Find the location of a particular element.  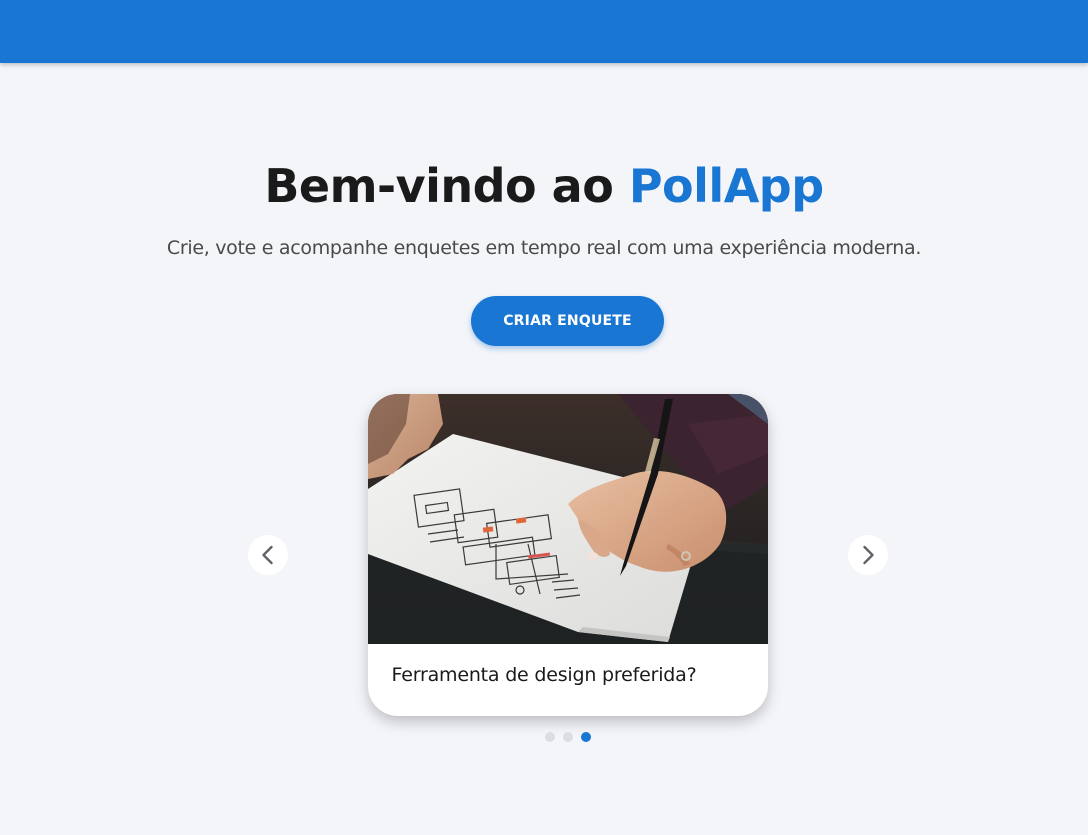

chevron-right-icon is located at coordinates (868, 555).